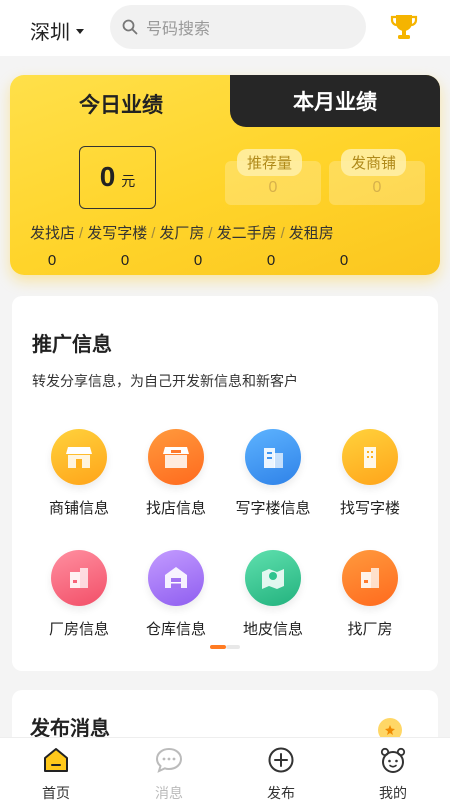  What do you see at coordinates (281, 760) in the screenshot?
I see `add-circle-icon` at bounding box center [281, 760].